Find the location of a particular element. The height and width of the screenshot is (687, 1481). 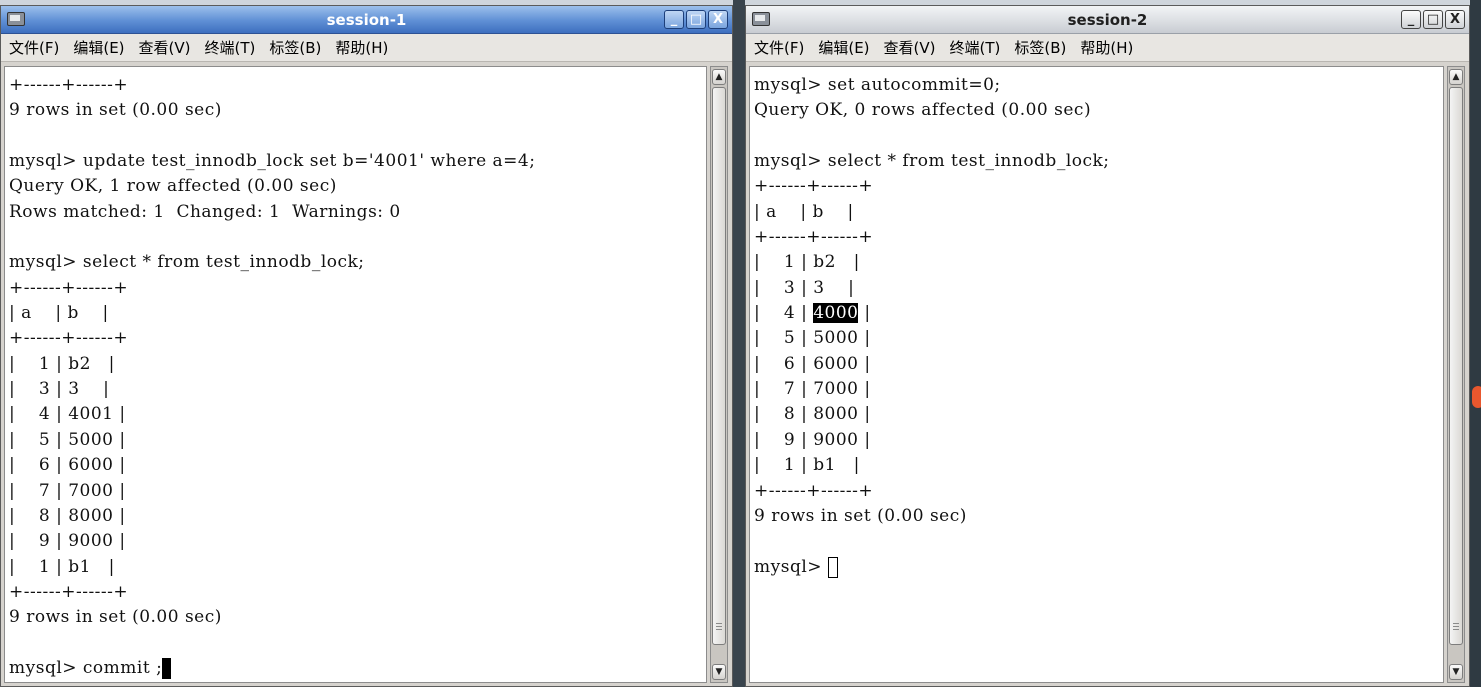

terminal-line: mysql> commit ; is located at coordinates (357, 668).